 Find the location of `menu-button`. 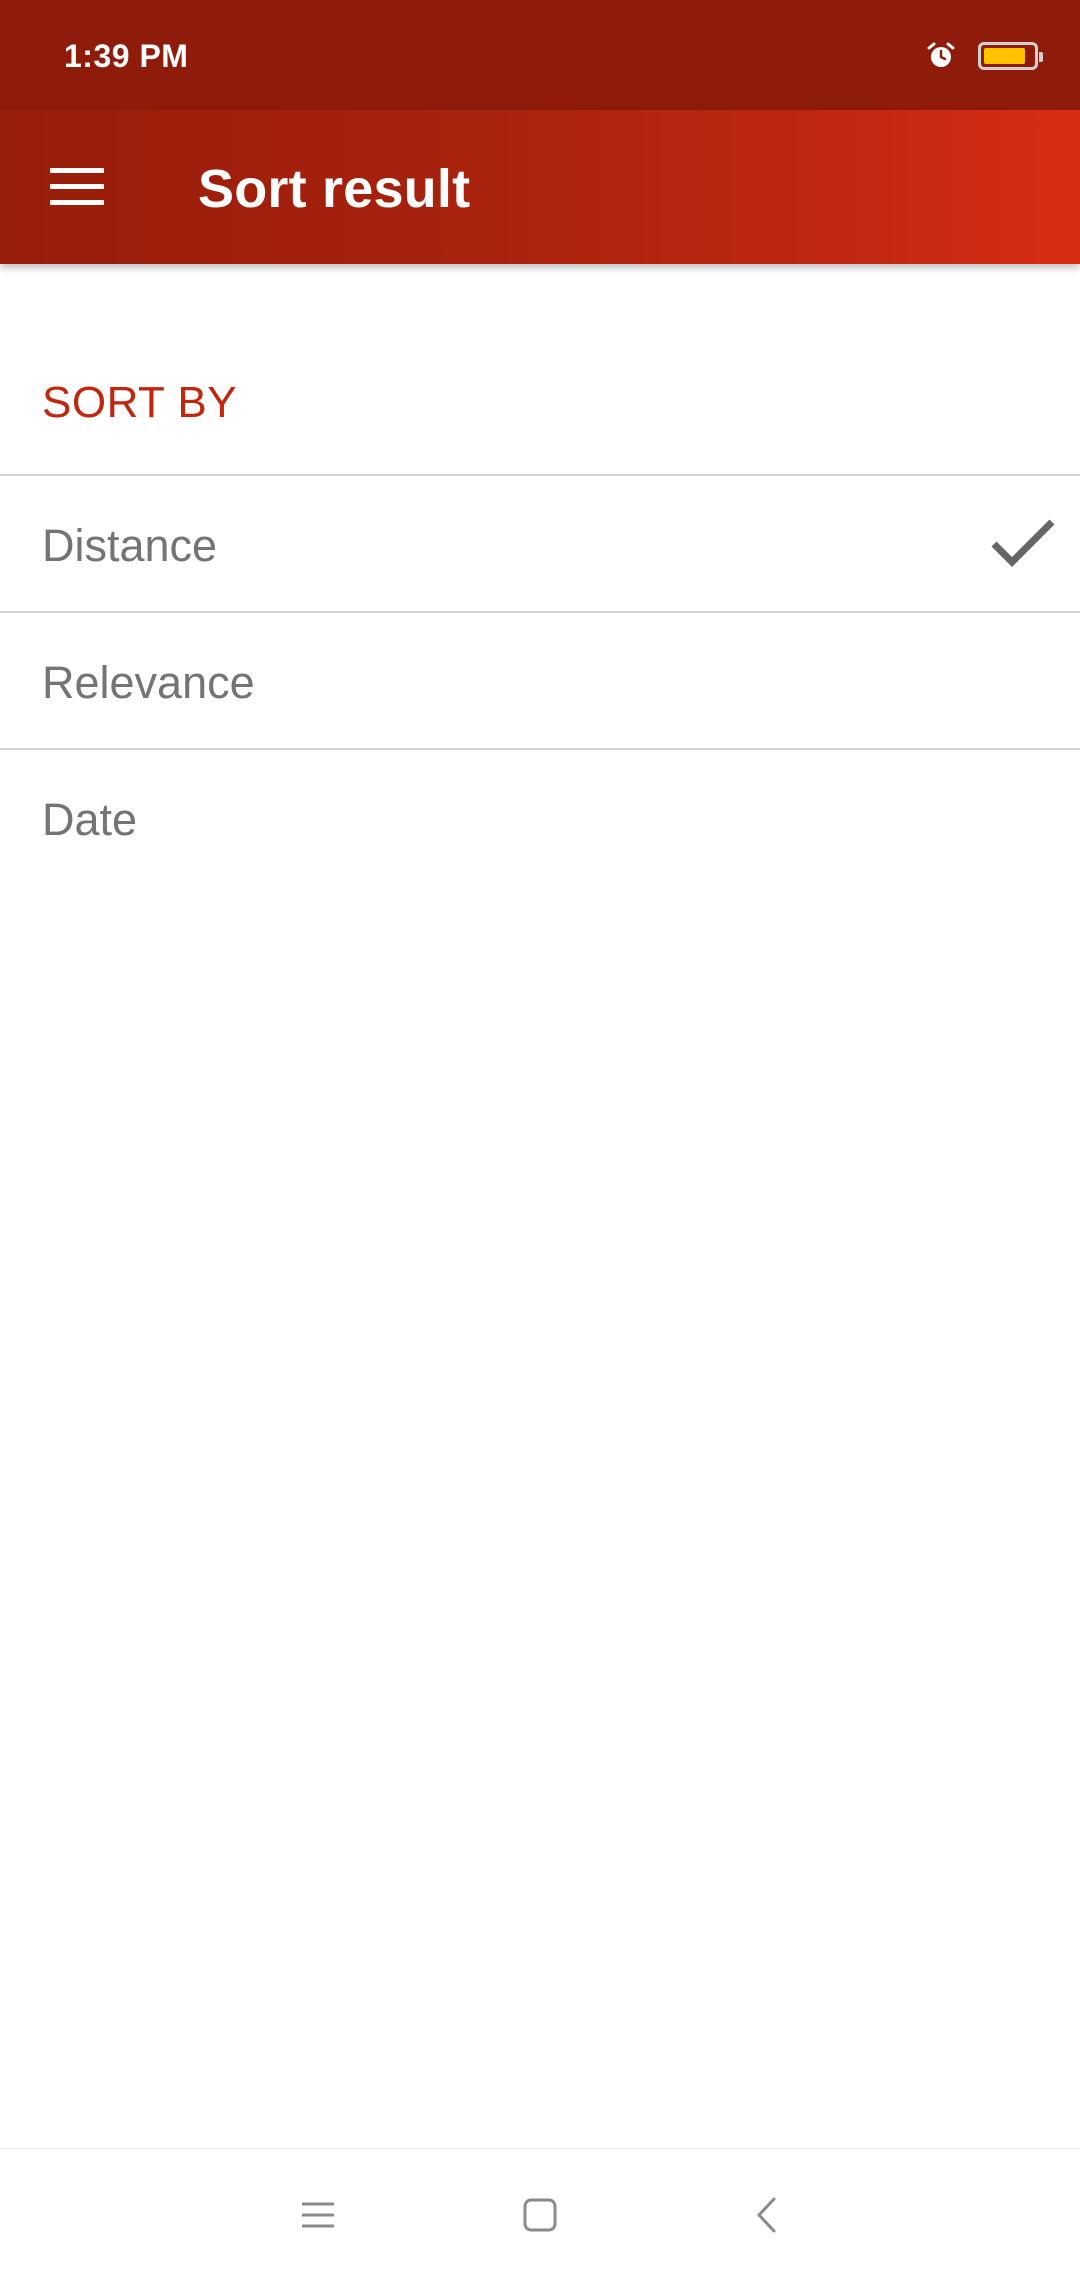

menu-button is located at coordinates (77, 187).